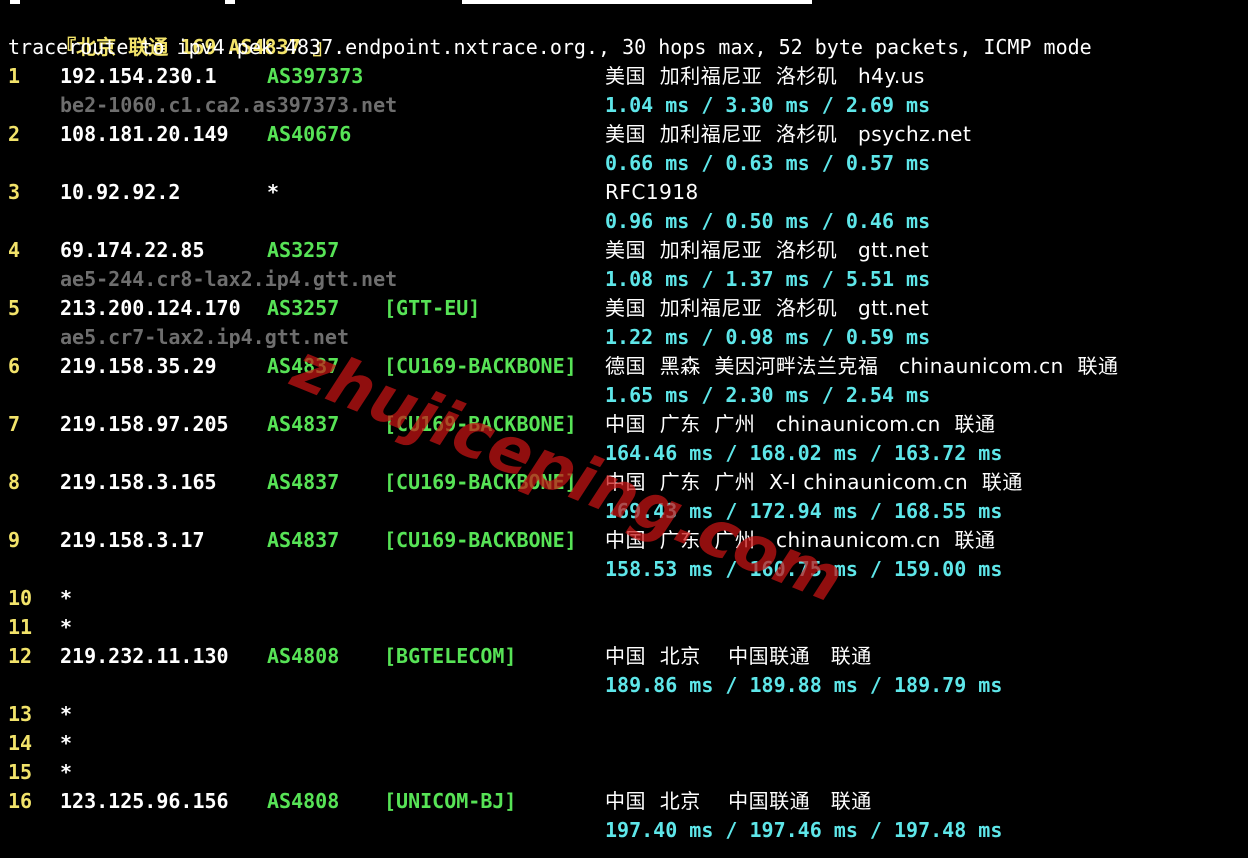  What do you see at coordinates (450, 656) in the screenshot?
I see `hop-tag: [BGTELECOM]` at bounding box center [450, 656].